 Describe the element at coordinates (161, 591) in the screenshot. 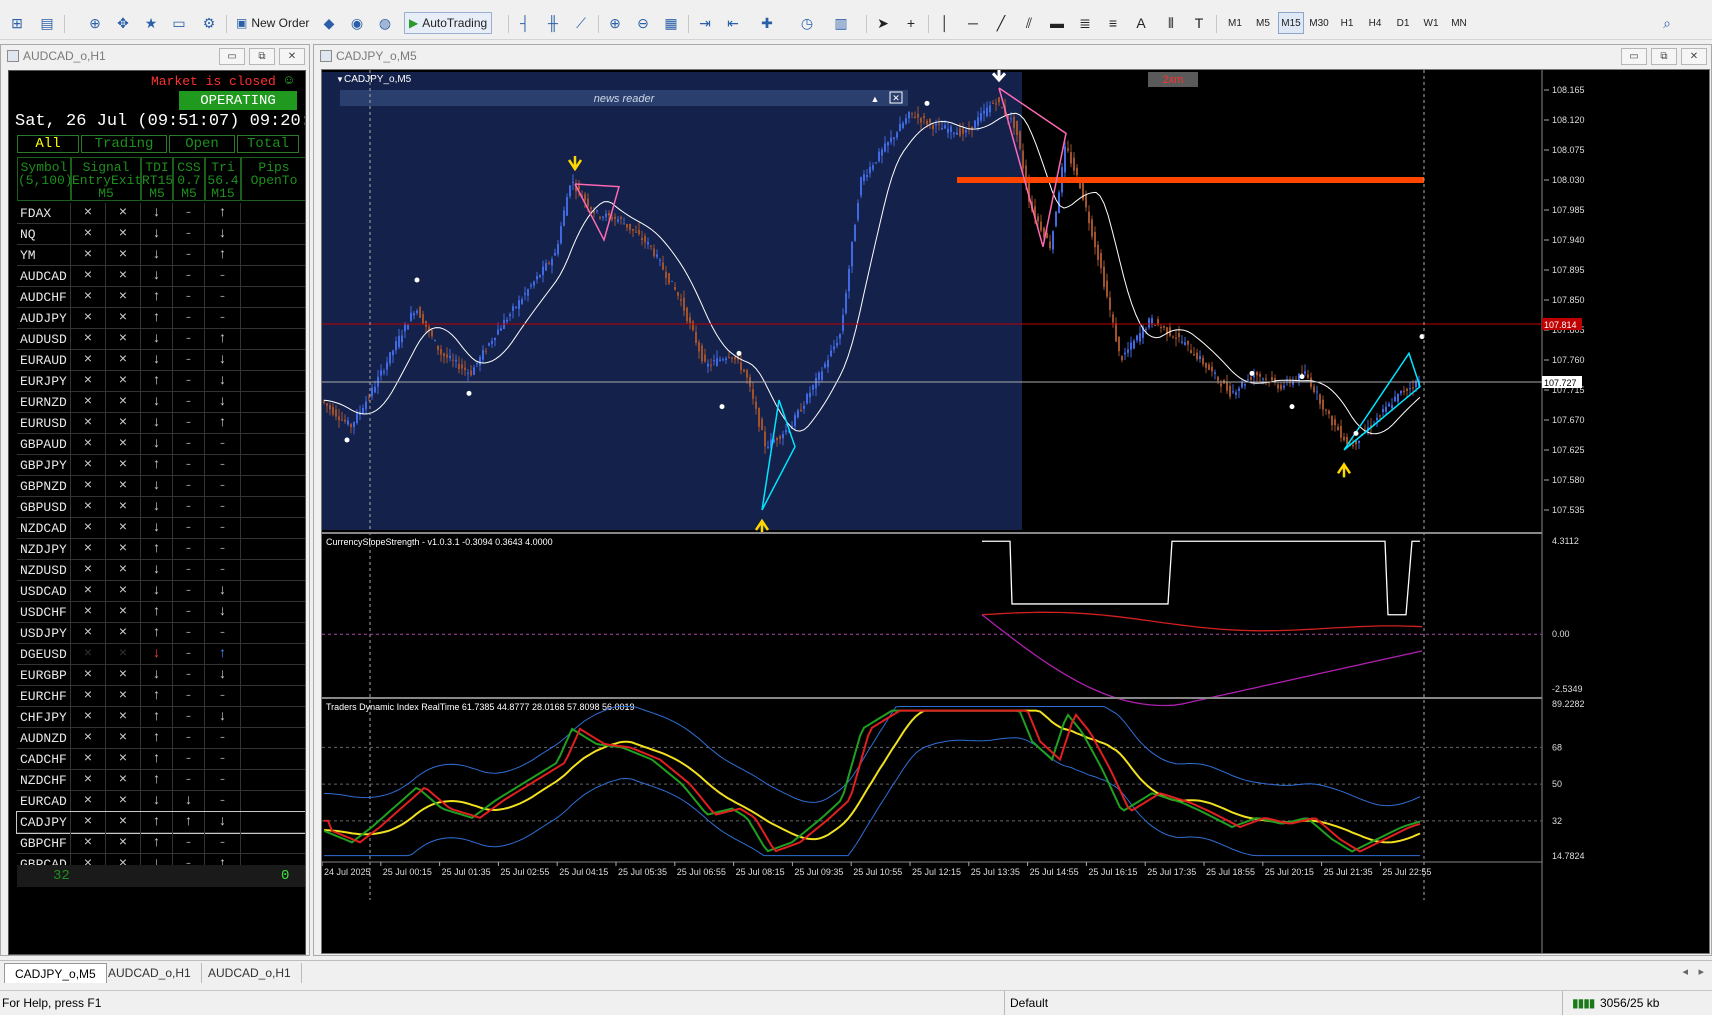

I see `symbol-row: USDCAD × × ↓ - ↓` at that location.